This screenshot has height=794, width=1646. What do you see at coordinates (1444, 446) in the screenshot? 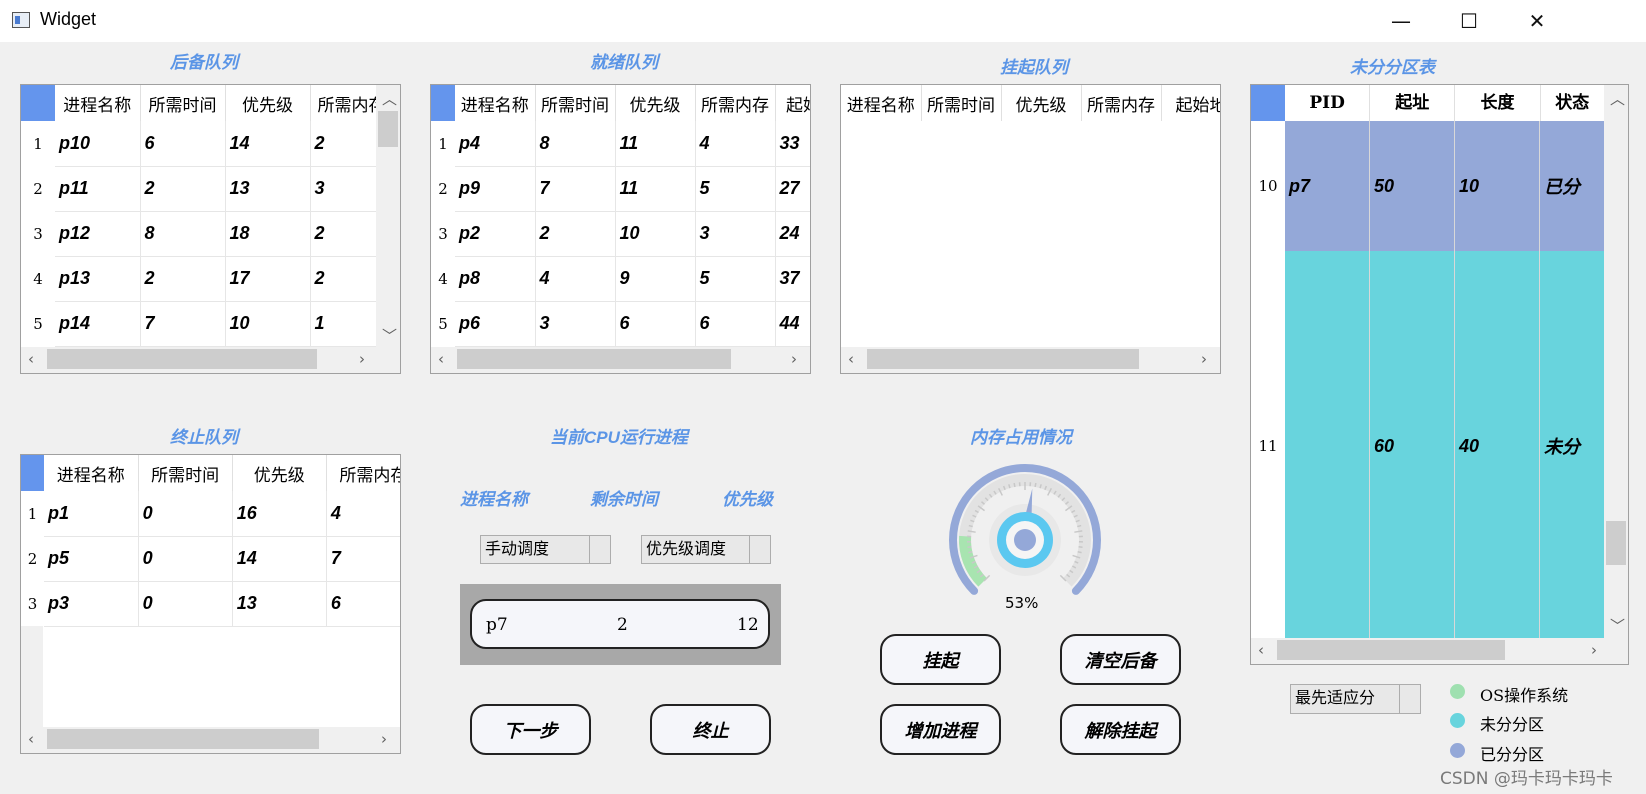
I see `partition-row-free: 60 40 未分` at bounding box center [1444, 446].